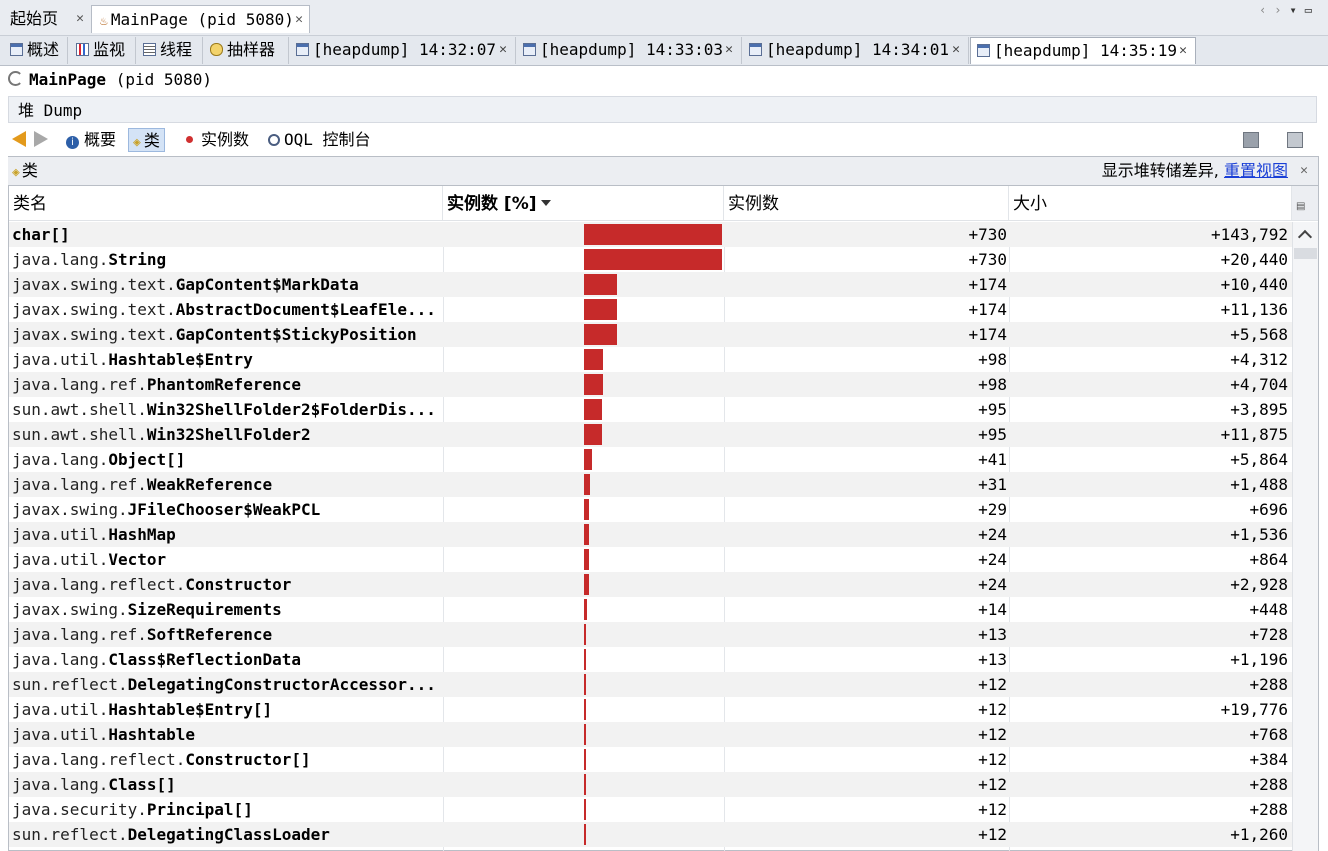 The width and height of the screenshot is (1328, 851). Describe the element at coordinates (1259, 409) in the screenshot. I see `size-cell: +3,895` at that location.